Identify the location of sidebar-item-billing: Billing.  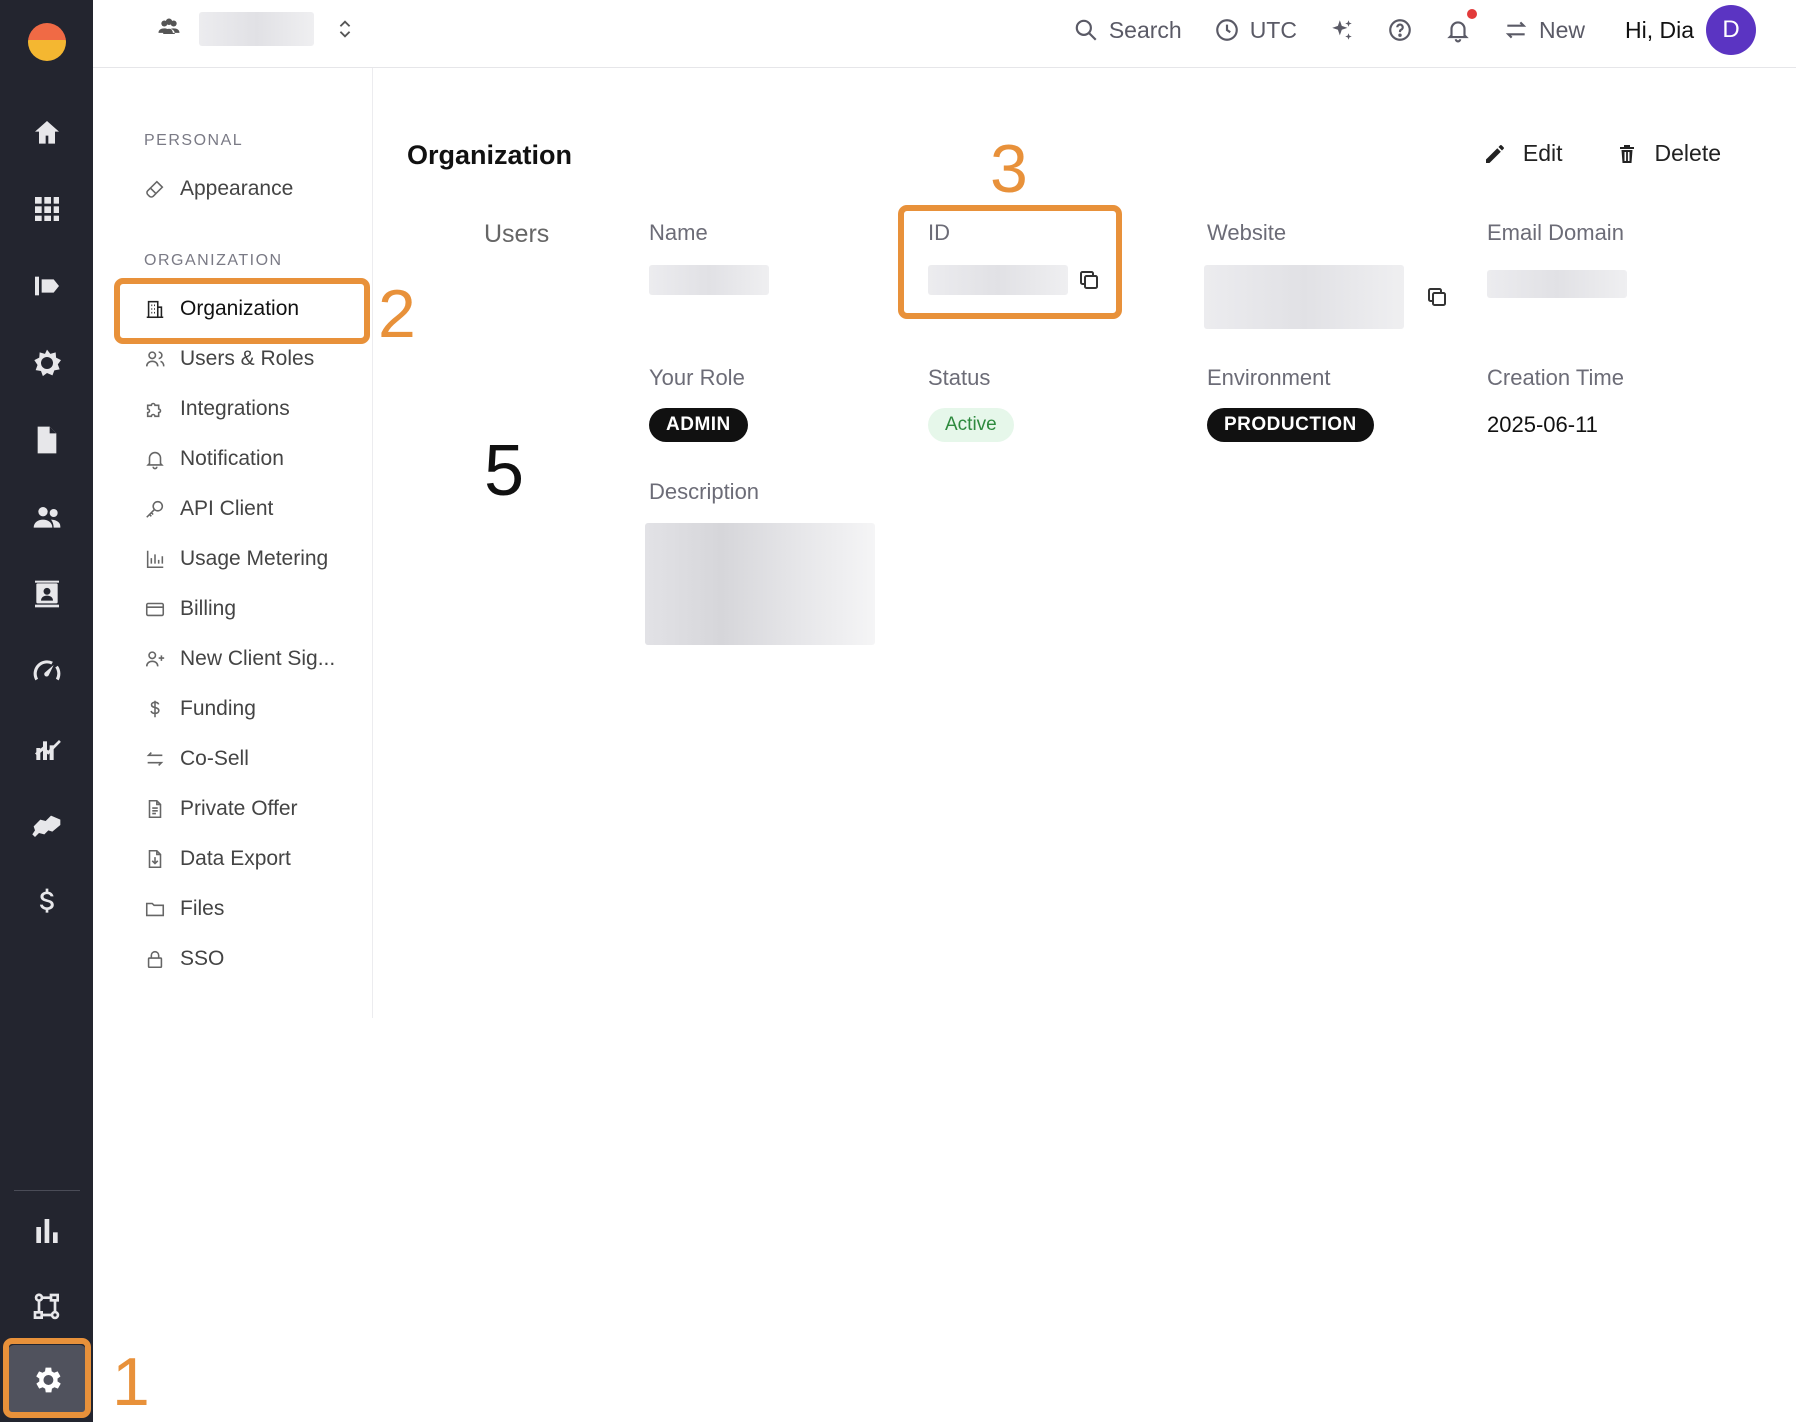
(190, 609).